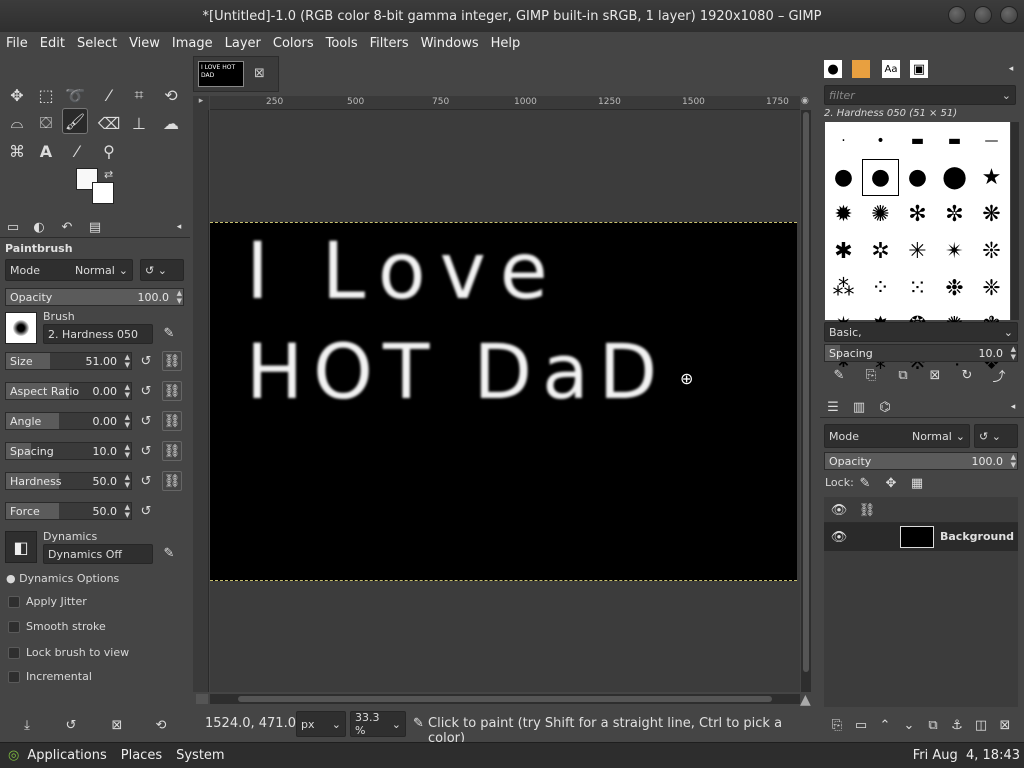 This screenshot has height=768, width=1024. Describe the element at coordinates (983, 15) in the screenshot. I see `maximize-button` at that location.